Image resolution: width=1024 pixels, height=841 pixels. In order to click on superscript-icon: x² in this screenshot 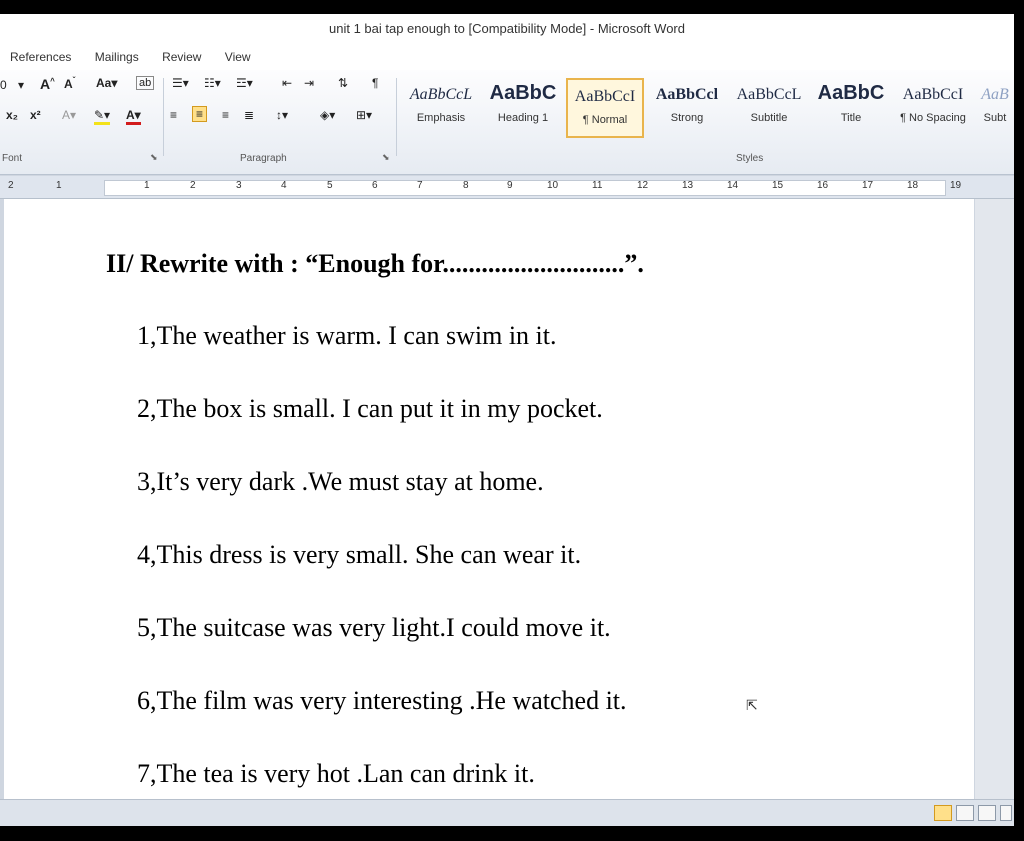, I will do `click(35, 115)`.